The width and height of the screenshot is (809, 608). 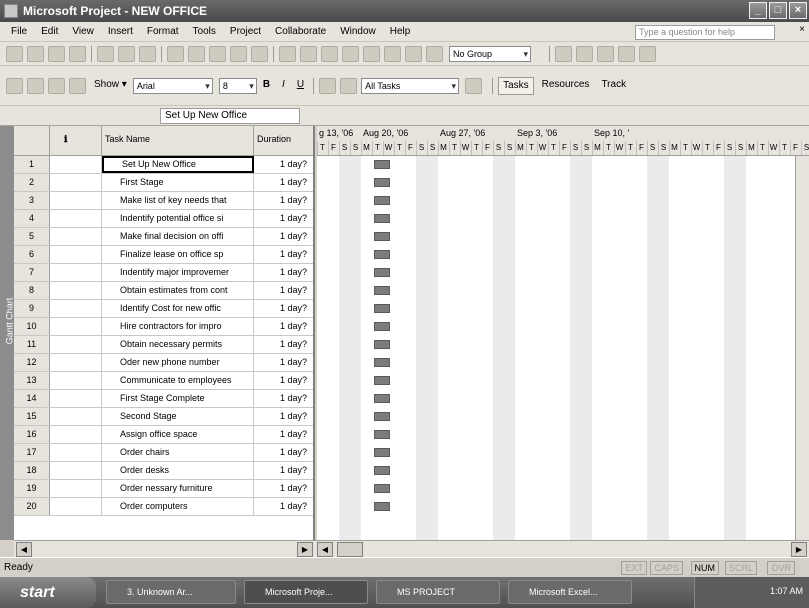 I want to click on row-id: 18, so click(x=32, y=470).